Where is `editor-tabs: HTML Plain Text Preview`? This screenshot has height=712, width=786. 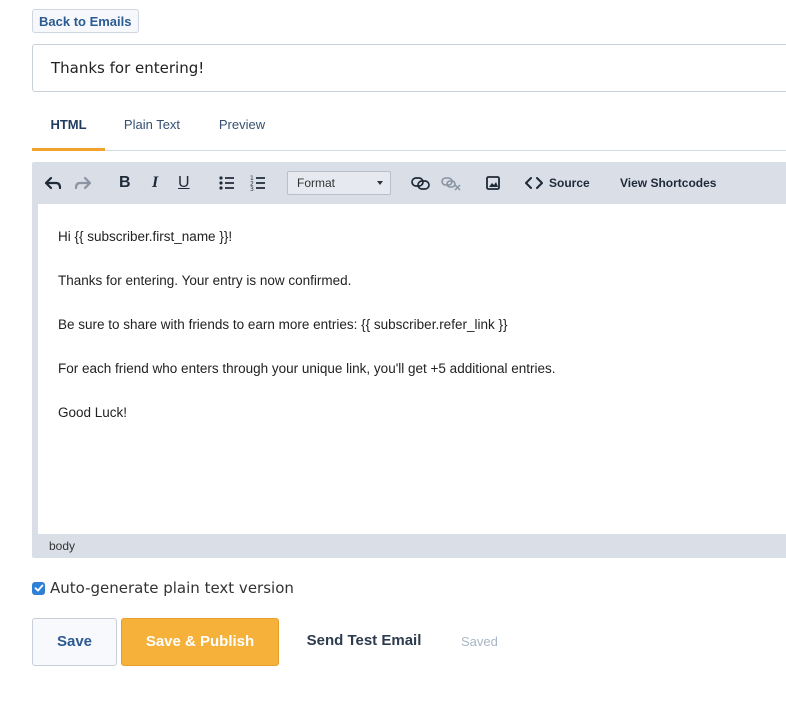 editor-tabs: HTML Plain Text Preview is located at coordinates (409, 128).